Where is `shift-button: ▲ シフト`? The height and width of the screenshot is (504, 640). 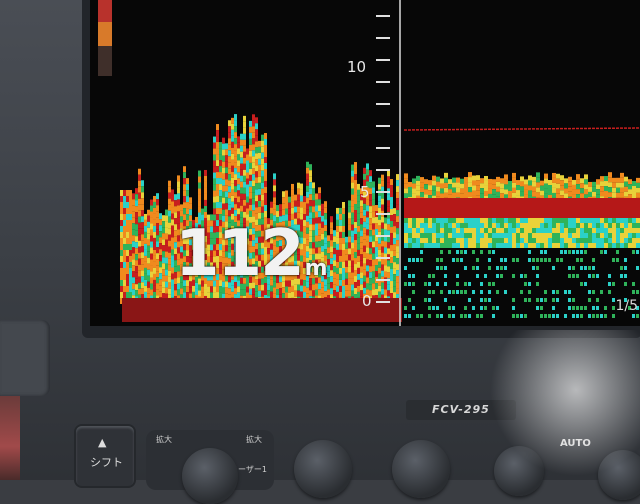 shift-button: ▲ シフト is located at coordinates (105, 456).